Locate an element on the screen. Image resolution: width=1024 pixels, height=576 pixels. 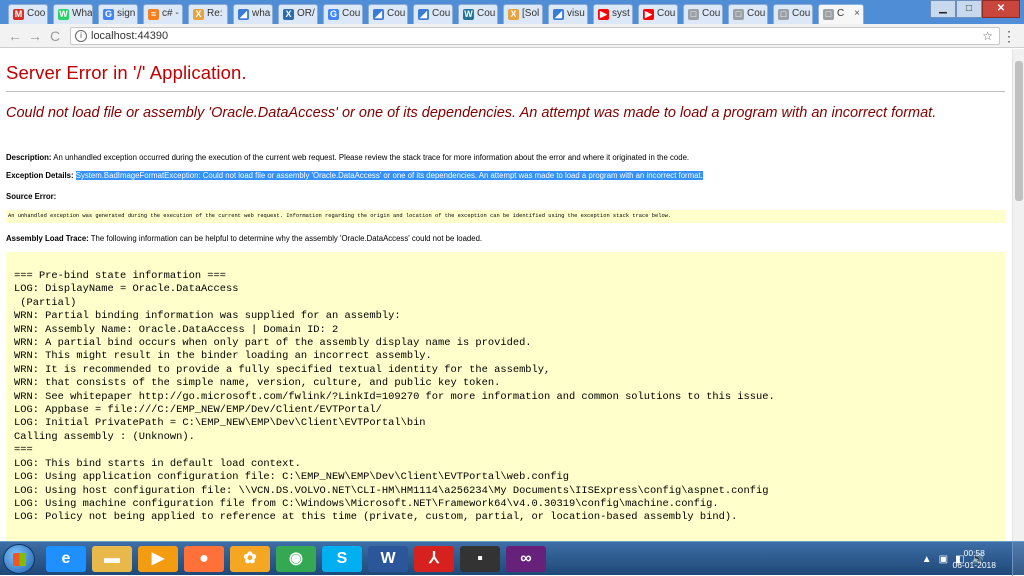
tab-label: wha is located at coordinates (261, 13).